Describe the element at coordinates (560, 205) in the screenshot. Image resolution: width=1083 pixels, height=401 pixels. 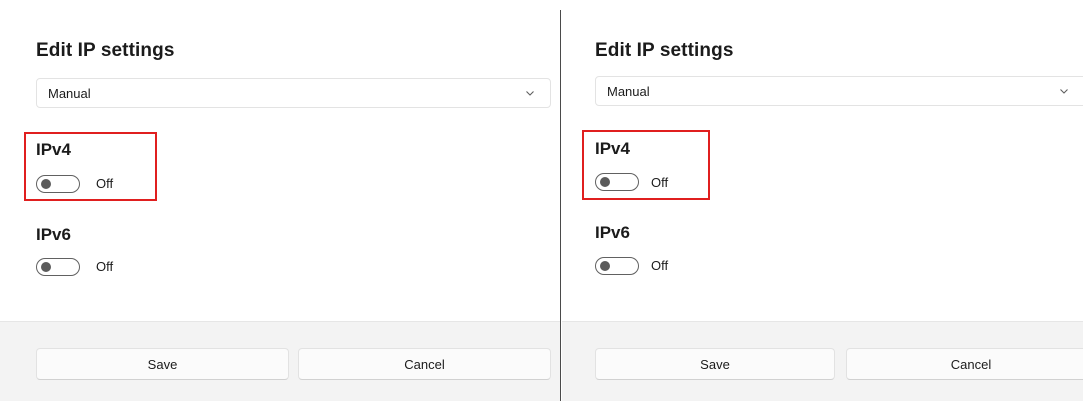
I see `panel-separator` at that location.